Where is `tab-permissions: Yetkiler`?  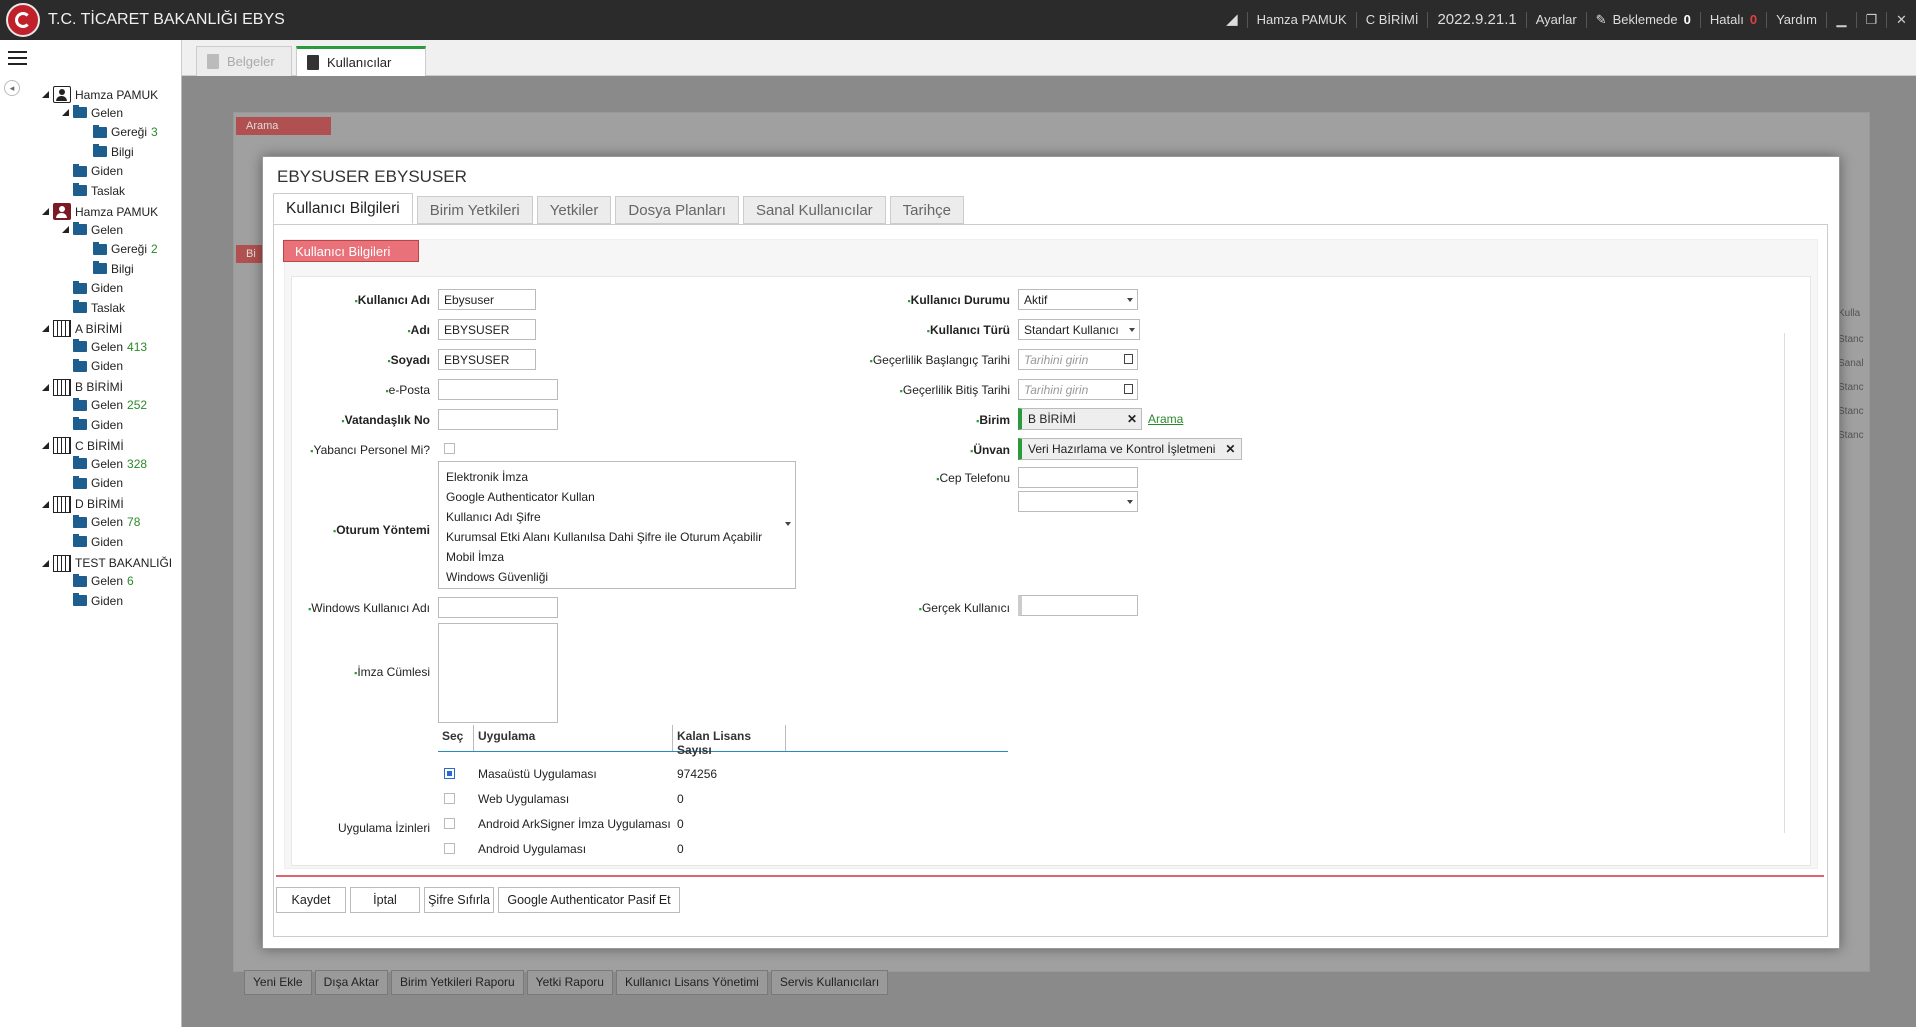
tab-permissions: Yetkiler is located at coordinates (574, 210).